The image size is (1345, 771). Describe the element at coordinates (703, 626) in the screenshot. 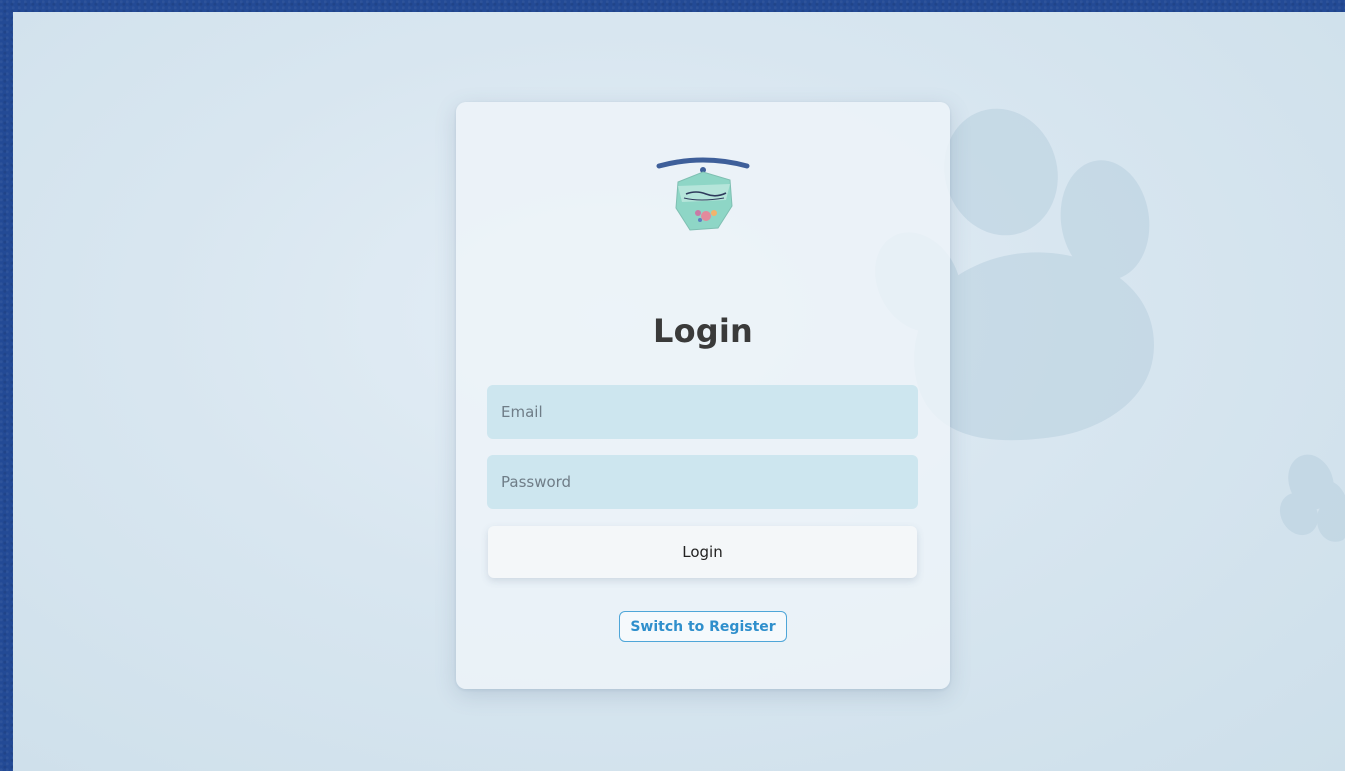

I see `switch-to-register-button: Switch to Register` at that location.